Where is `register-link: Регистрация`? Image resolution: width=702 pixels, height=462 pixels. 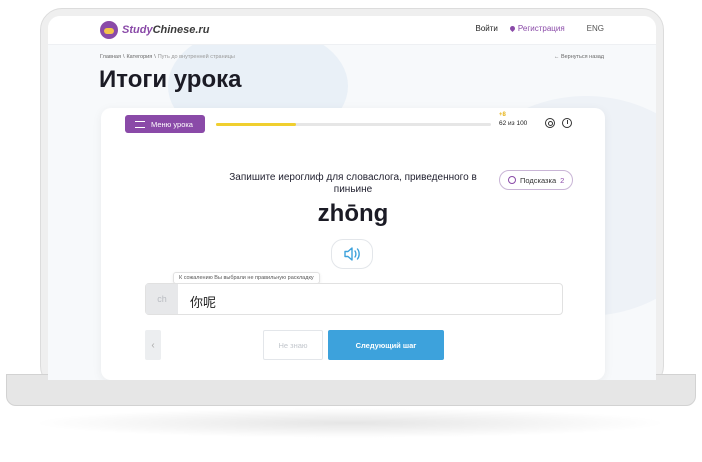
register-link: Регистрация is located at coordinates (536, 28).